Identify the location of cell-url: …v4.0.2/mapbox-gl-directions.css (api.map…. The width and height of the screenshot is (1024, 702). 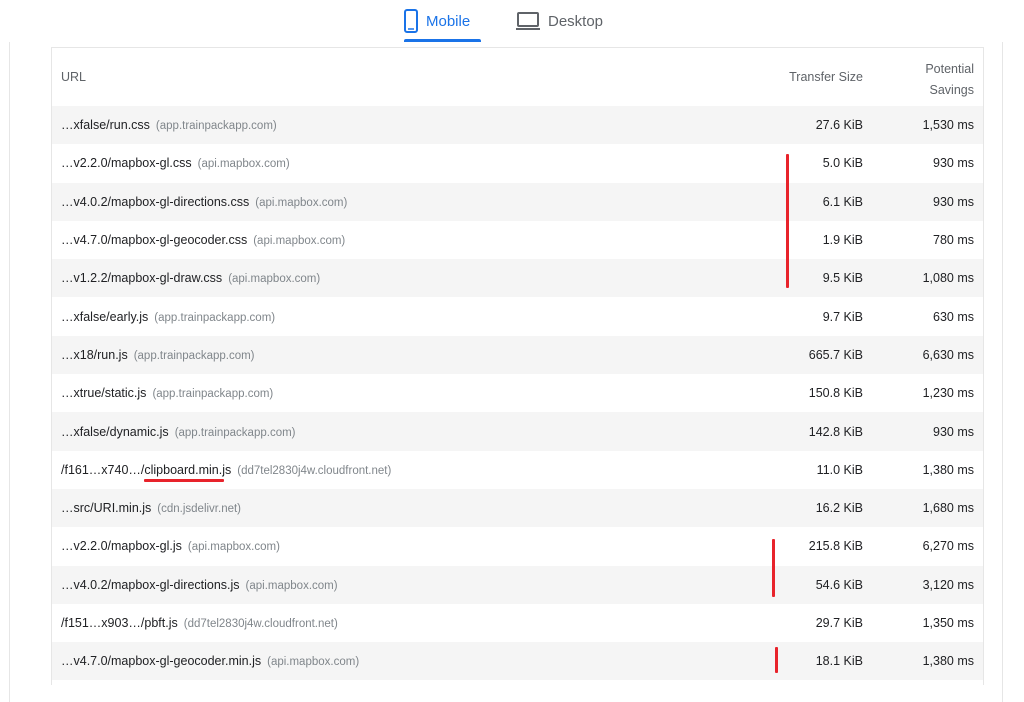
(204, 202).